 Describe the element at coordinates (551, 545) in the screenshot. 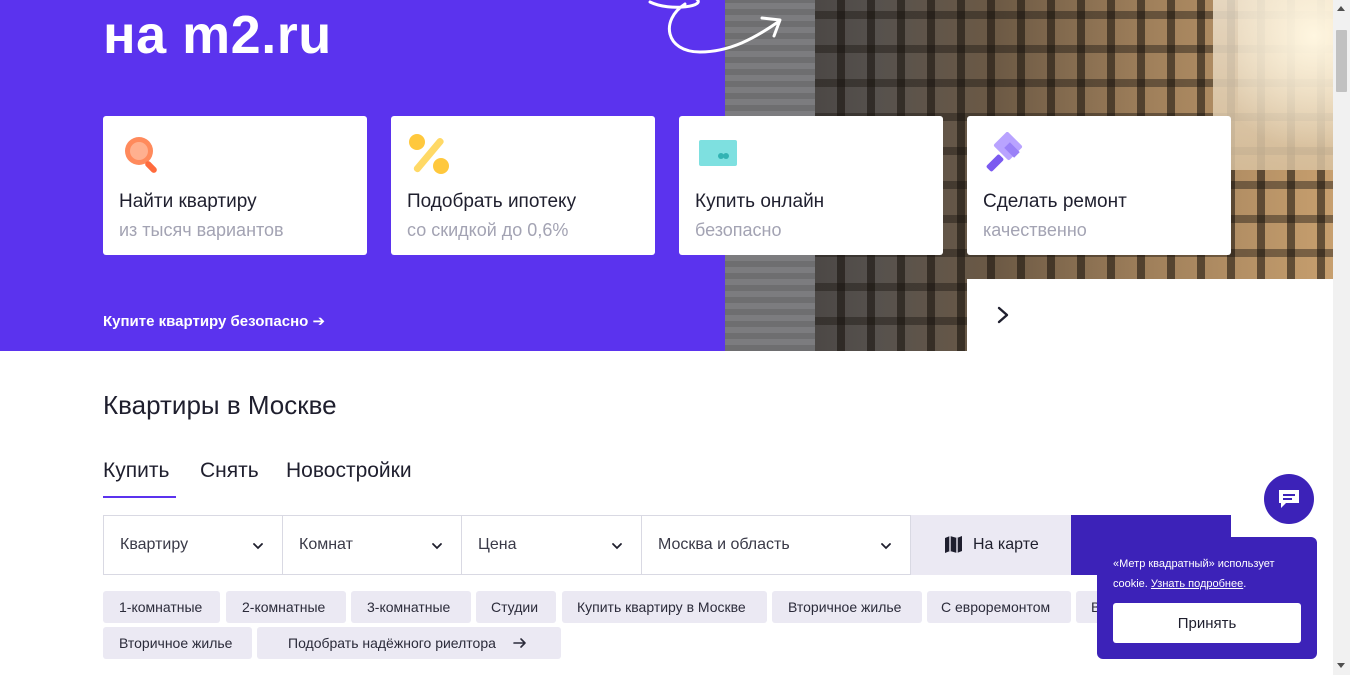

I see `price-select: Цена` at that location.